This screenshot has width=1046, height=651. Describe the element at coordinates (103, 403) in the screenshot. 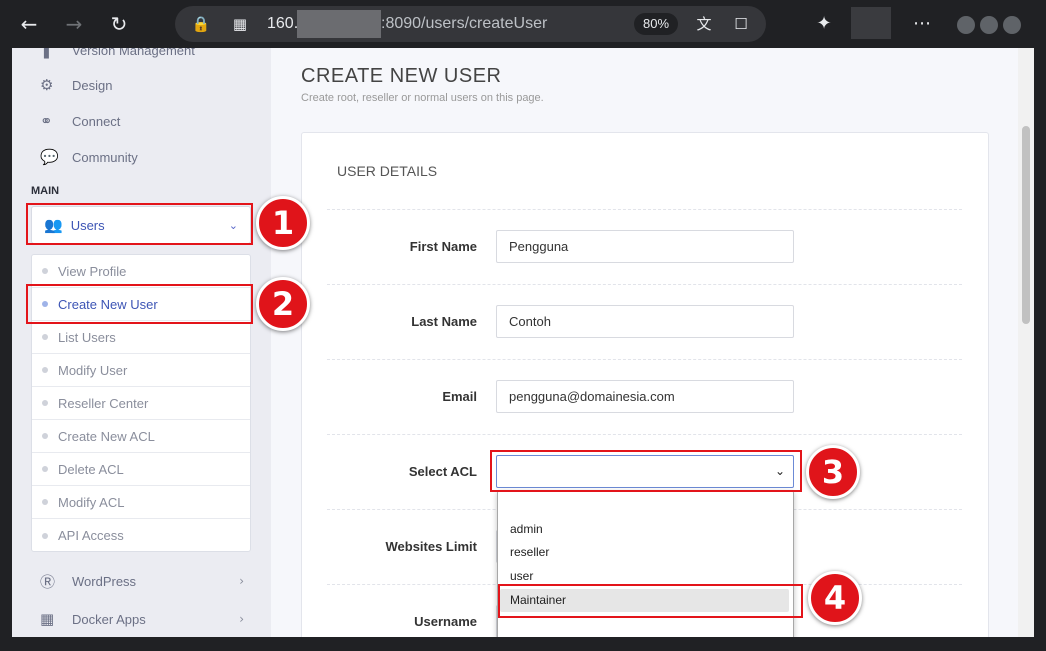

I see `submenu-item-label: Reseller Center` at that location.